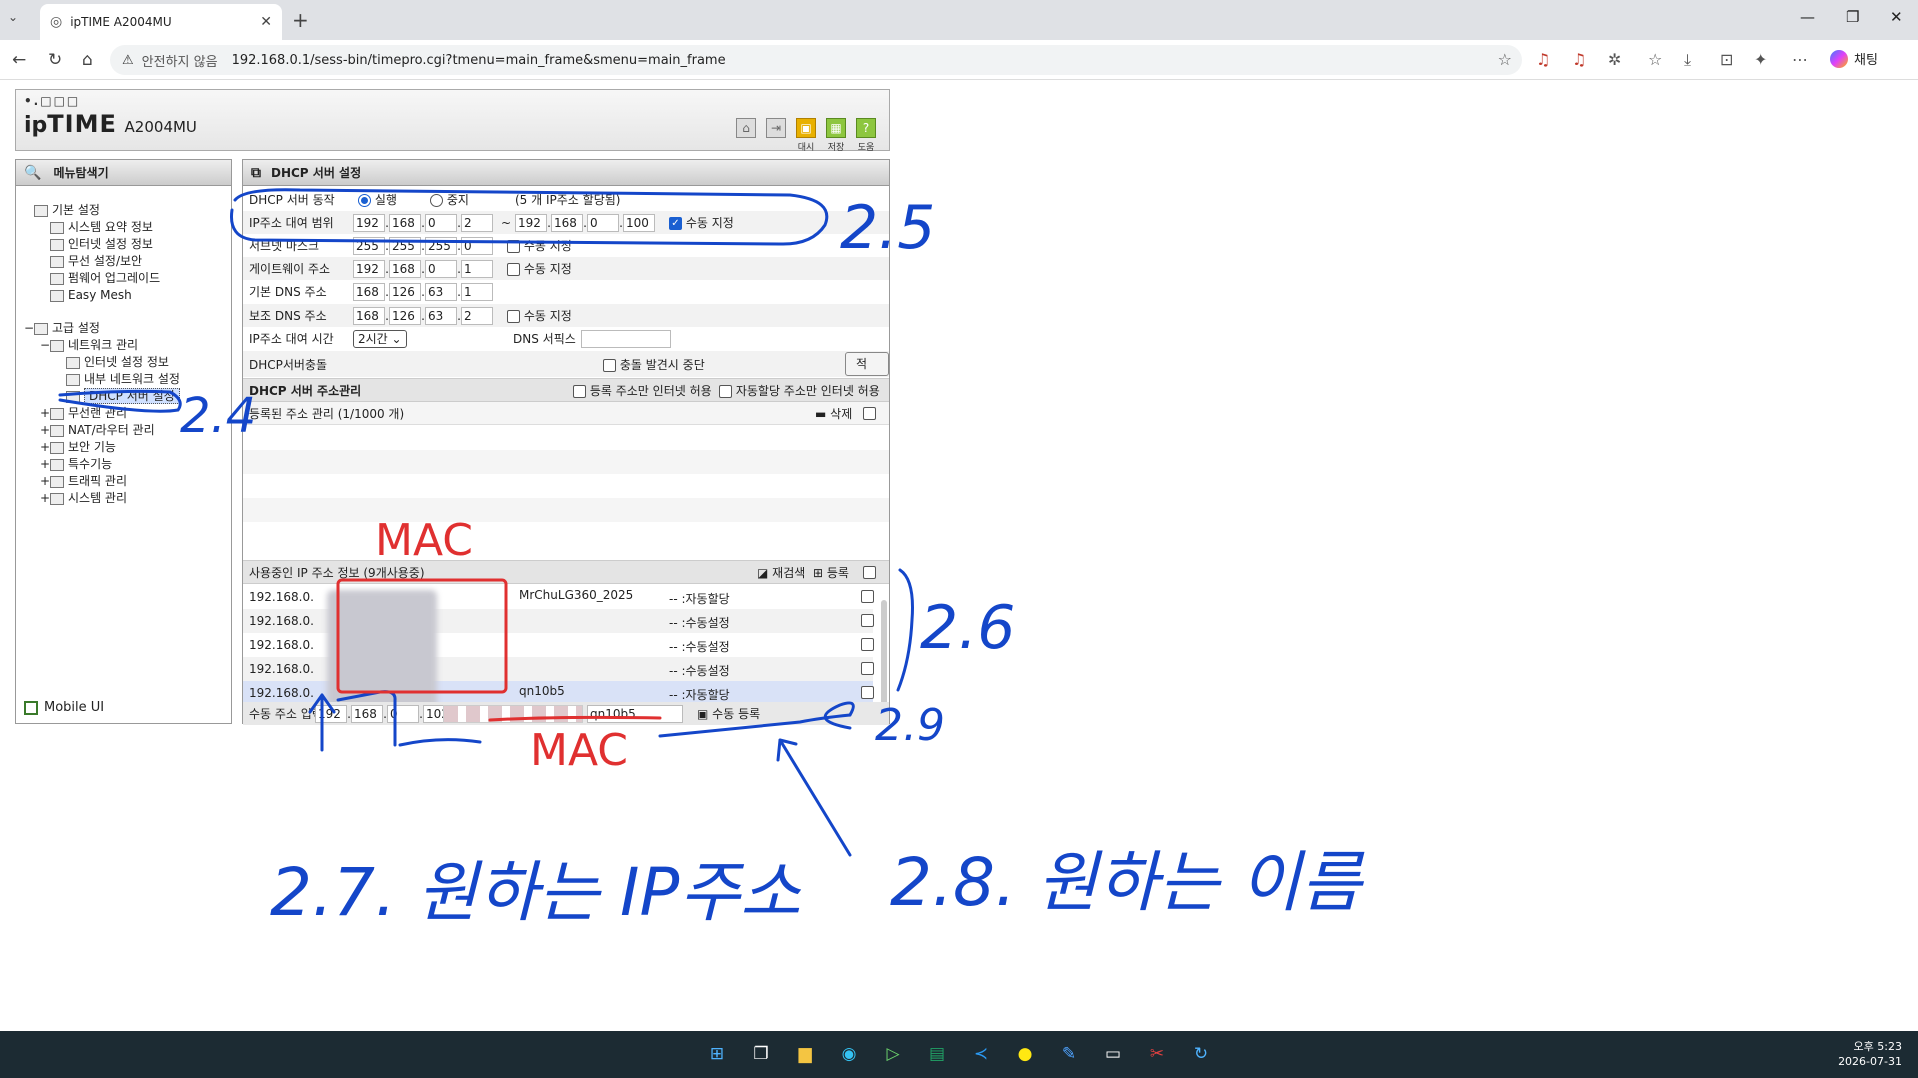 The image size is (1918, 1078). I want to click on conflict-stop-group: 충돌 발견시 중단, so click(654, 364).